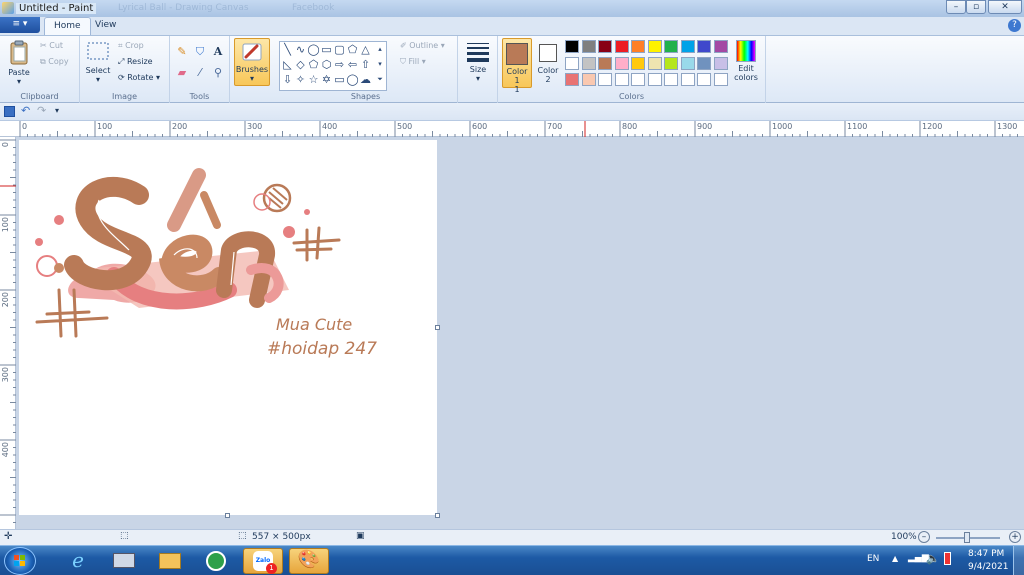 The height and width of the screenshot is (575, 1024). I want to click on select-button: Select ▾, so click(98, 62).